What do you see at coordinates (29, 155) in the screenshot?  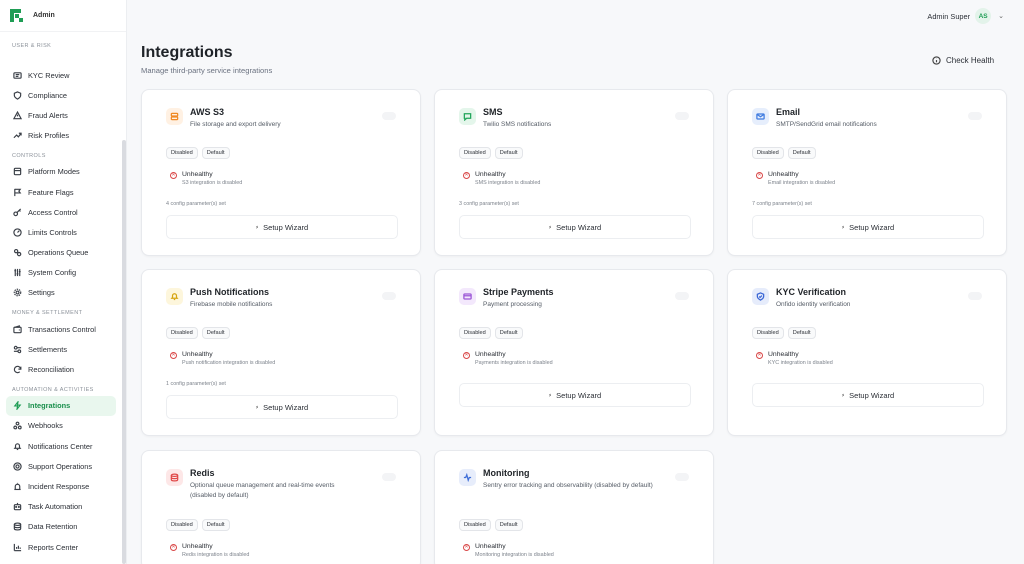 I see `sidebar-section-label: CONTROLS` at bounding box center [29, 155].